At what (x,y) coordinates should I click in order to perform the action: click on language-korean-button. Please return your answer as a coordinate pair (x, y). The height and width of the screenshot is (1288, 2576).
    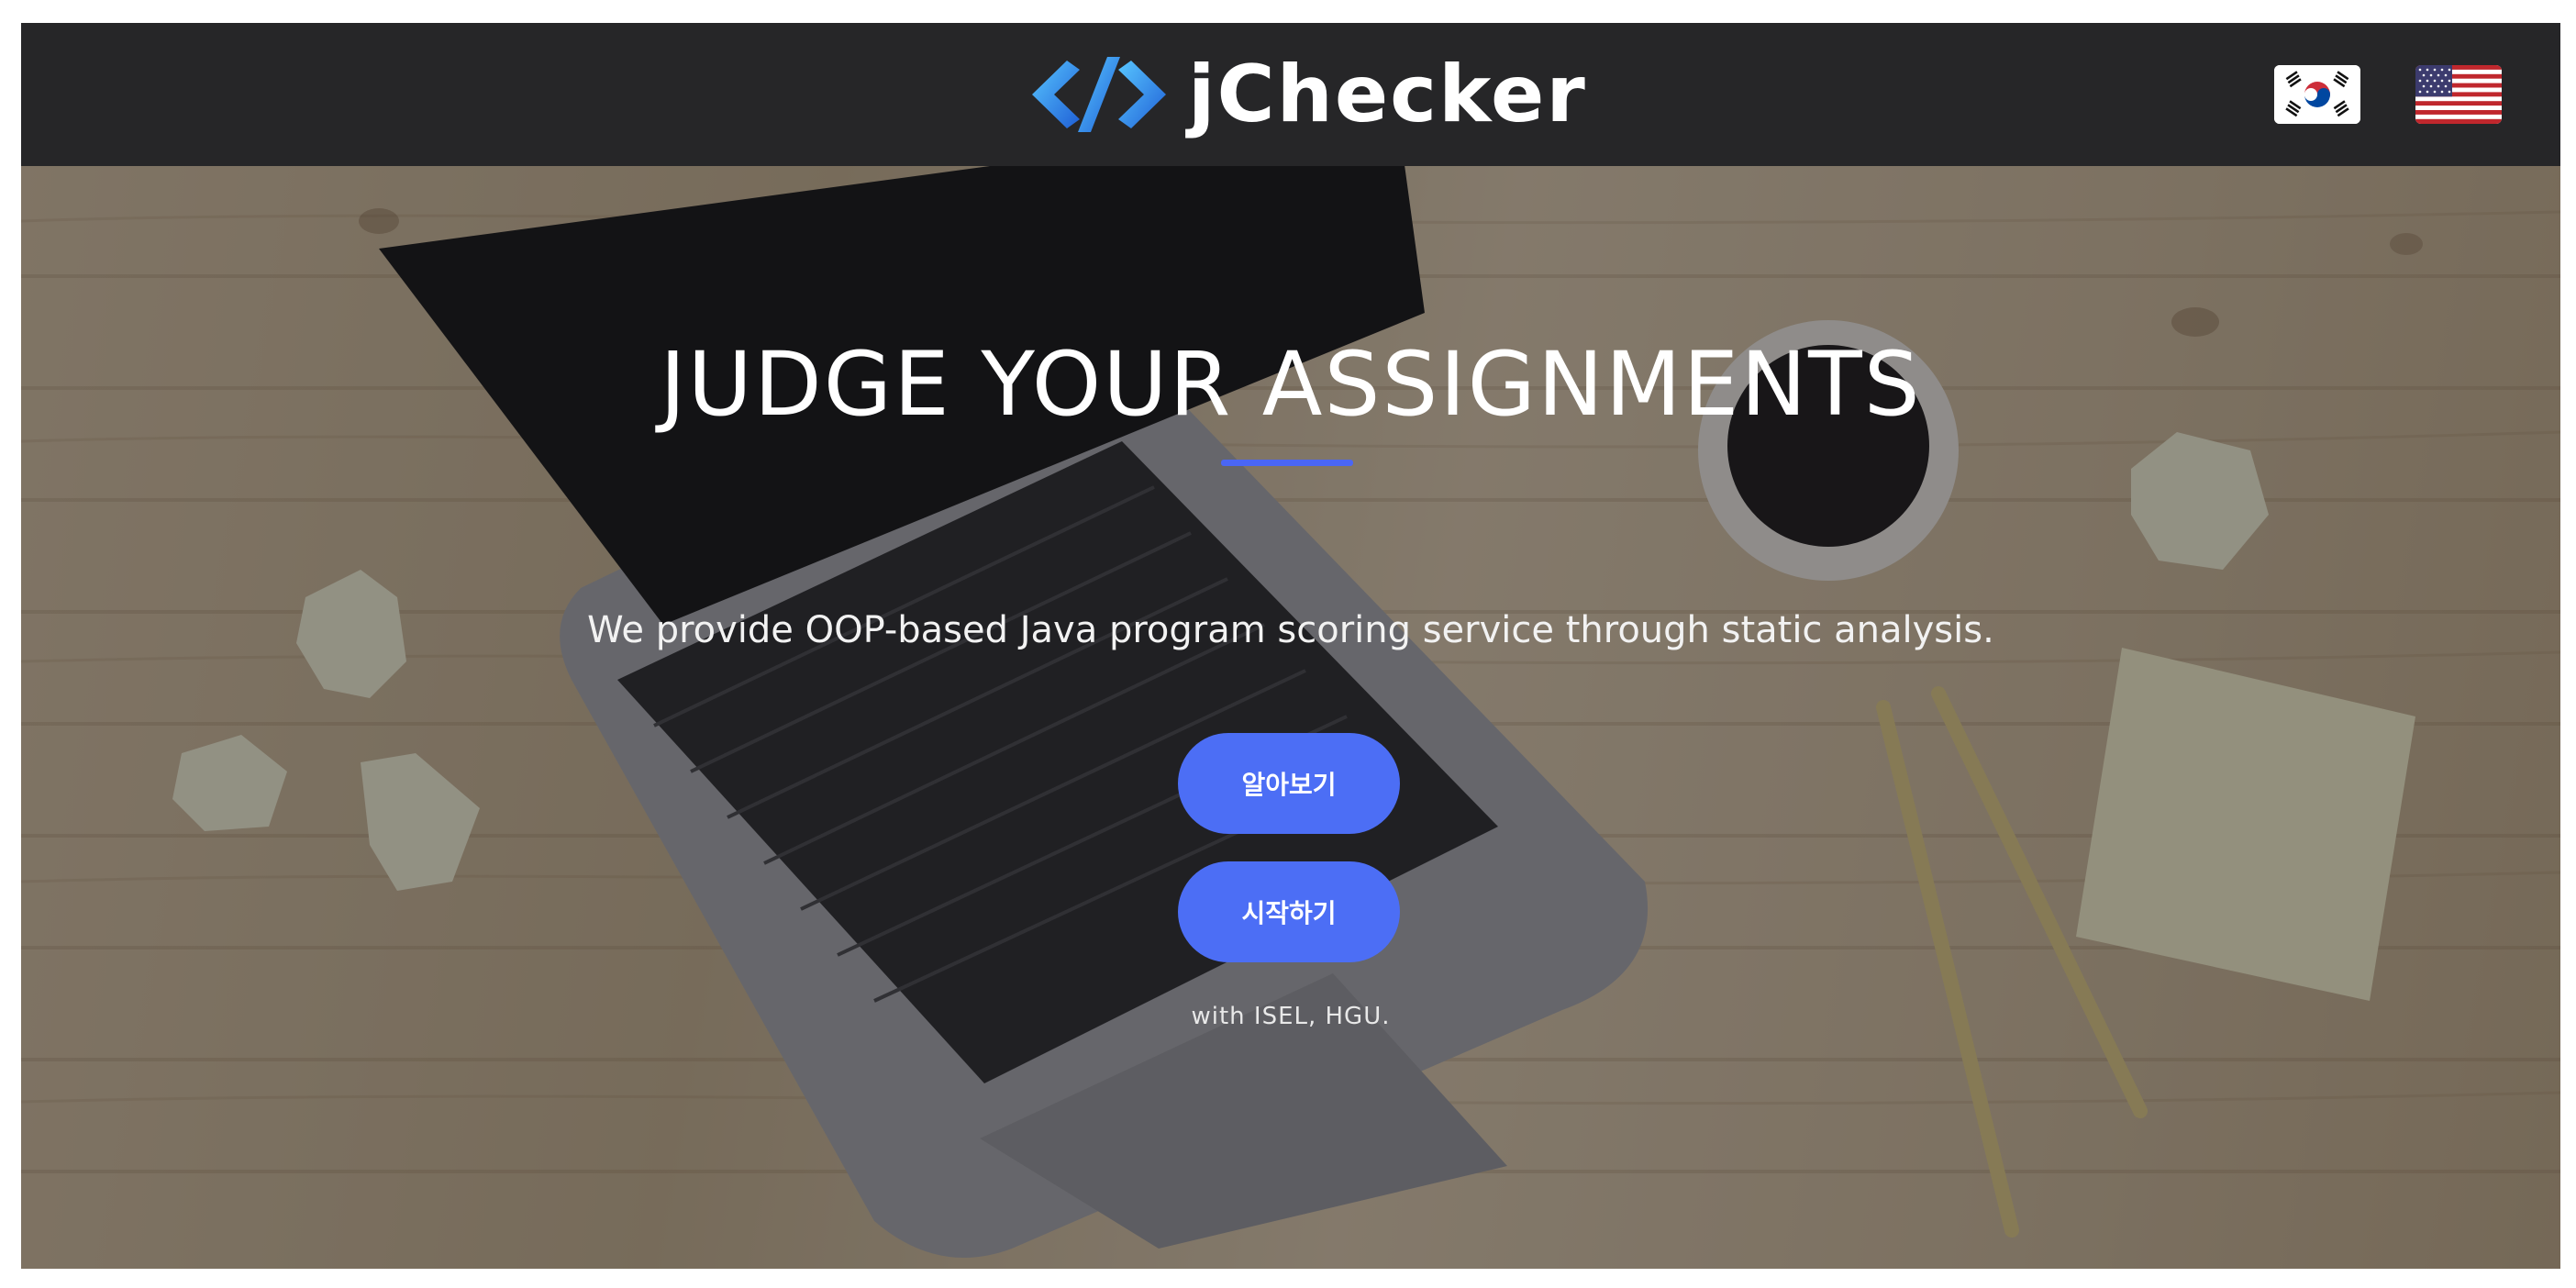
    Looking at the image, I should click on (2317, 94).